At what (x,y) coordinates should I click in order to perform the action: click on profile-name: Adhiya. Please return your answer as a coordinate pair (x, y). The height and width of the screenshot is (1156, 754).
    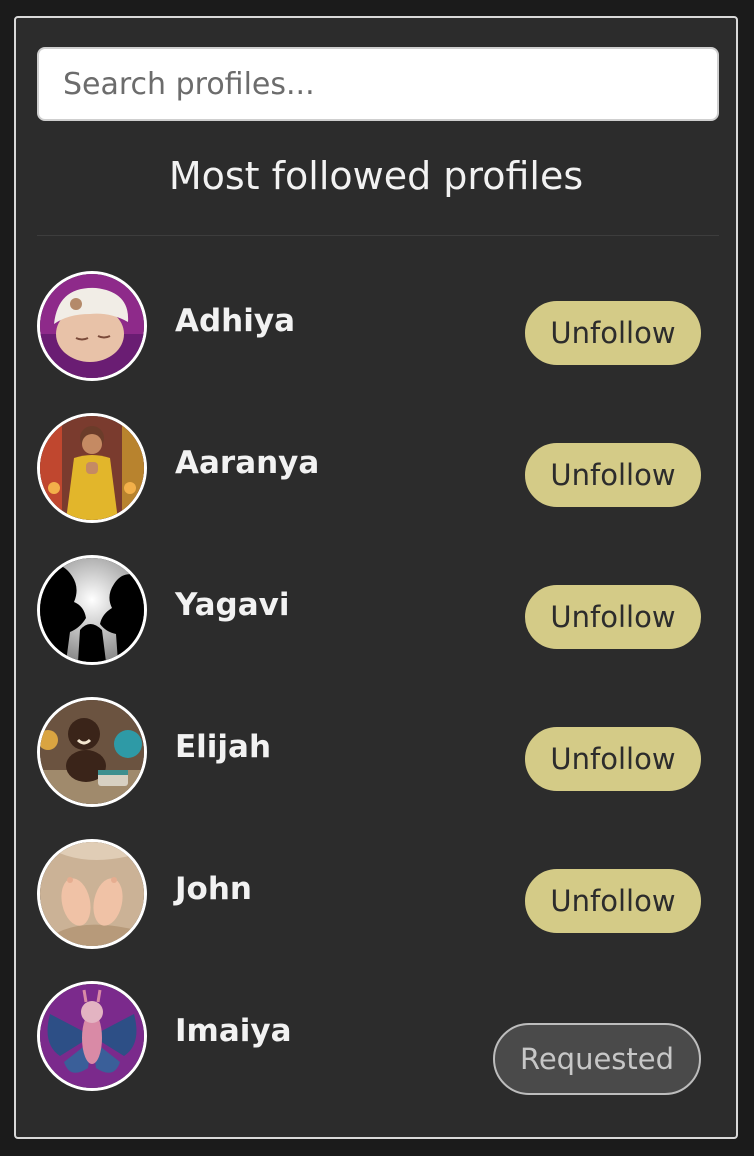
    Looking at the image, I should click on (235, 321).